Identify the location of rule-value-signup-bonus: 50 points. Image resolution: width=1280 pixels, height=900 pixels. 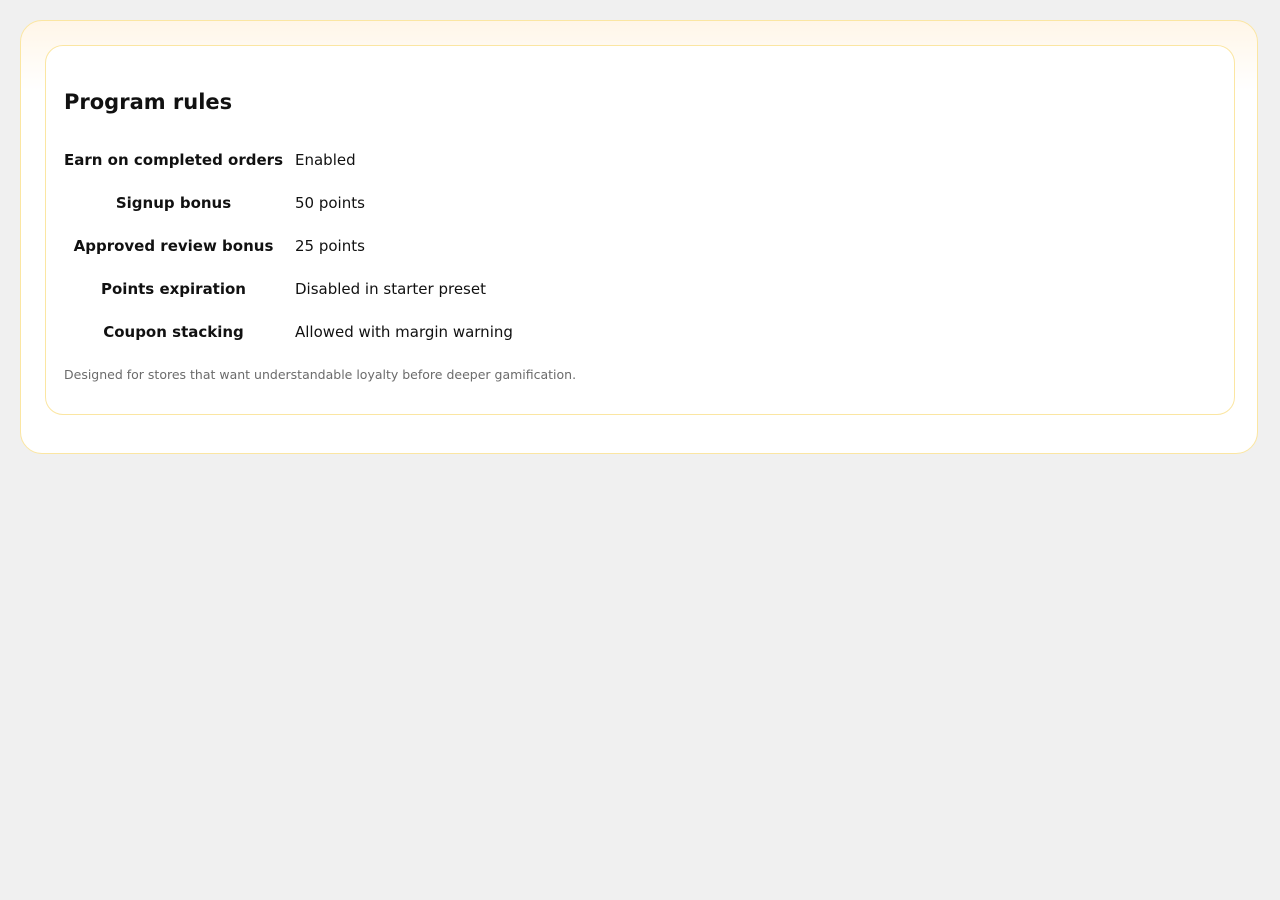
(330, 202).